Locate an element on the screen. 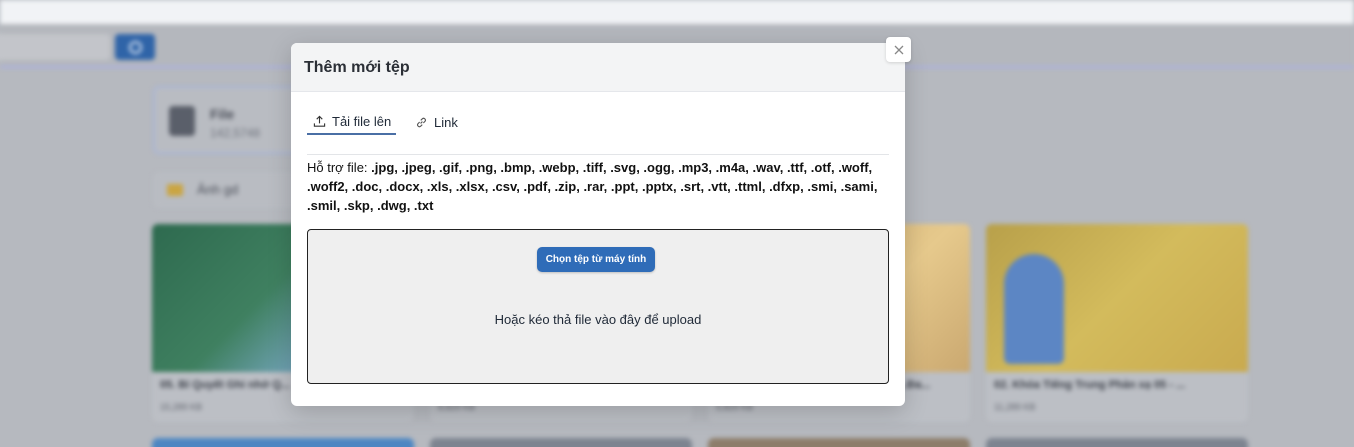 The image size is (1354, 447). file-card-size: 11,289 KB is located at coordinates (1015, 407).